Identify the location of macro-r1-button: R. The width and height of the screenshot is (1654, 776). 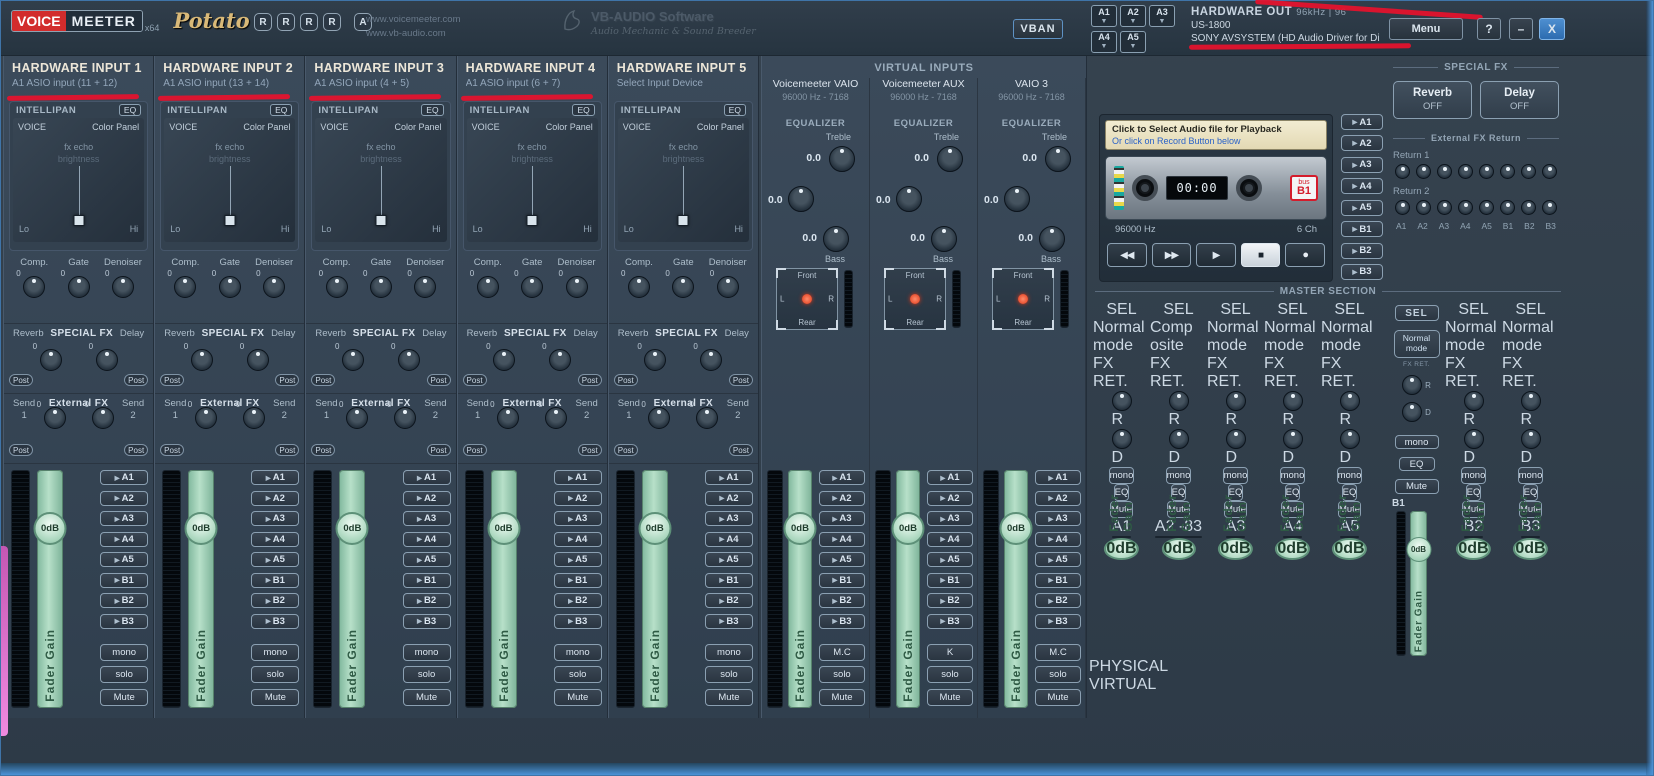
(263, 22).